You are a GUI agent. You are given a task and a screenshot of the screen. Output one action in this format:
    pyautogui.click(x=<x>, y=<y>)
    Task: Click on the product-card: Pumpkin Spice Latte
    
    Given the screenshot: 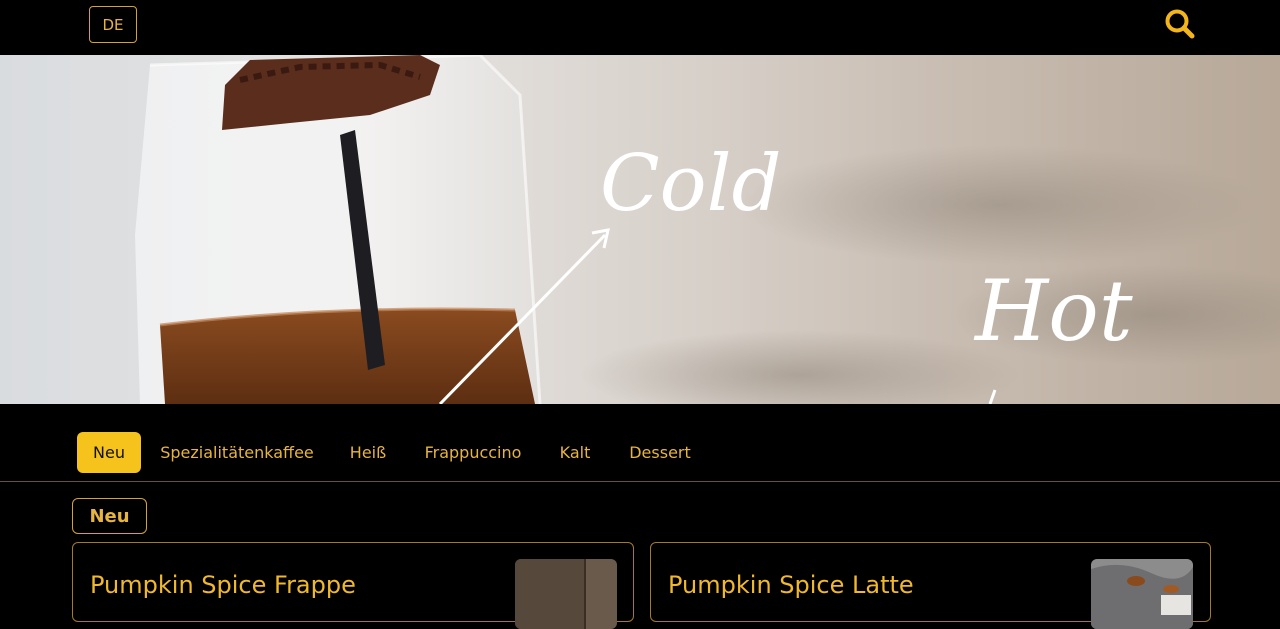 What is the action you would take?
    pyautogui.click(x=930, y=585)
    